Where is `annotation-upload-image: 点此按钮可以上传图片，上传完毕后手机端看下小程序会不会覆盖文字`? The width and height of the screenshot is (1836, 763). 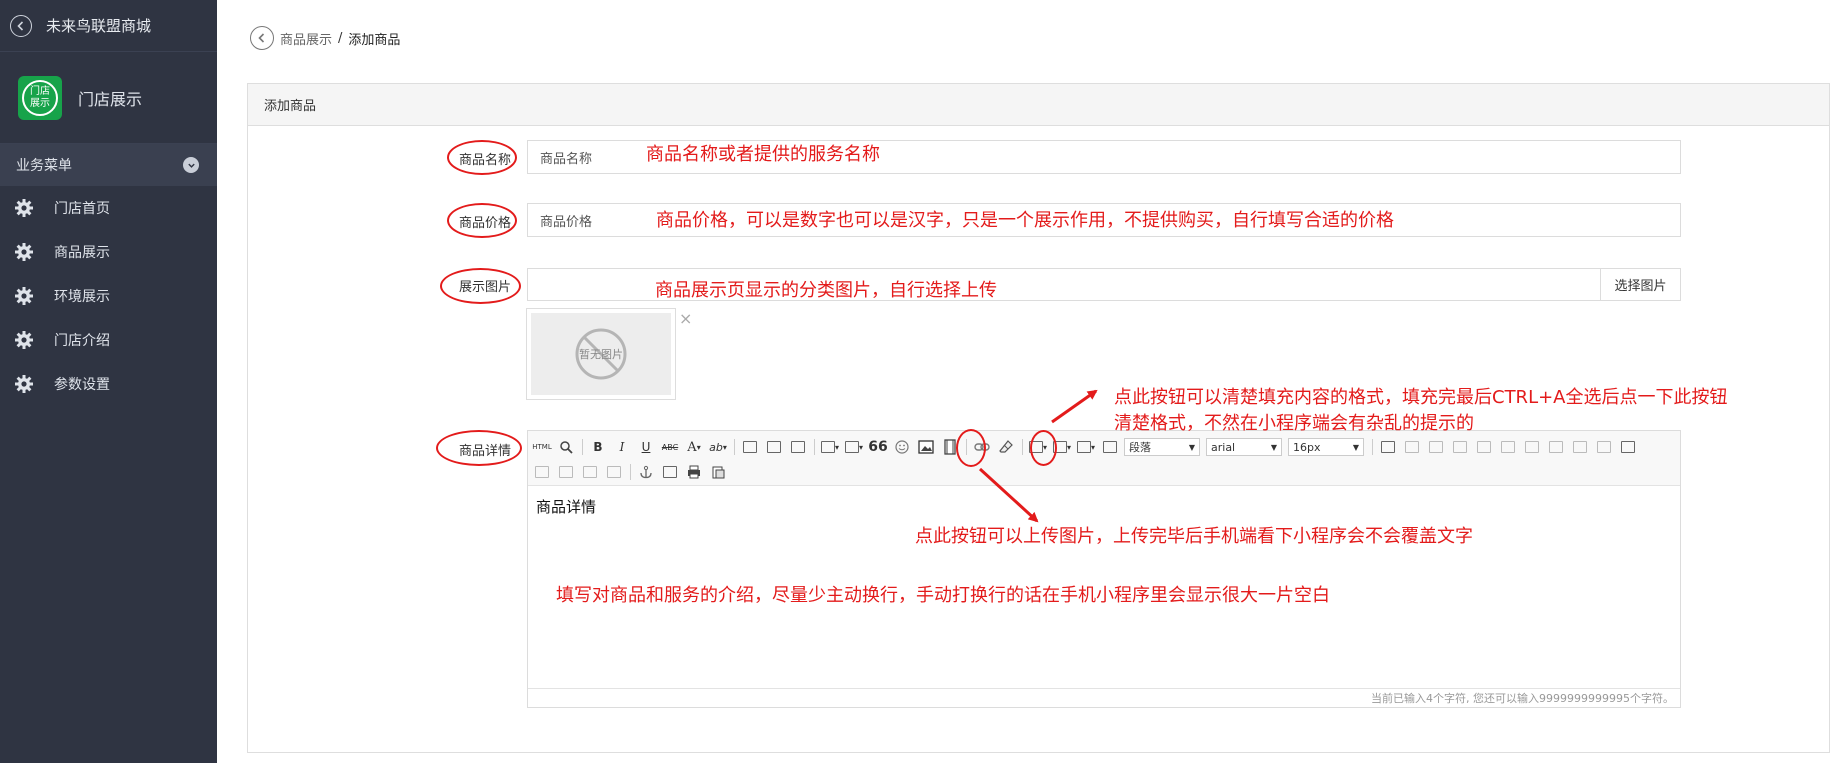 annotation-upload-image: 点此按钮可以上传图片，上传完毕后手机端看下小程序会不会覆盖文字 is located at coordinates (1194, 536).